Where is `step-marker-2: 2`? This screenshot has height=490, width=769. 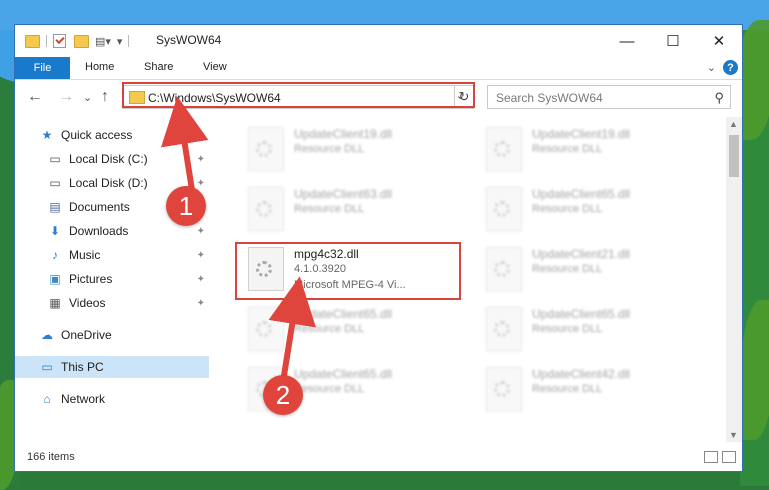 step-marker-2: 2 is located at coordinates (283, 395).